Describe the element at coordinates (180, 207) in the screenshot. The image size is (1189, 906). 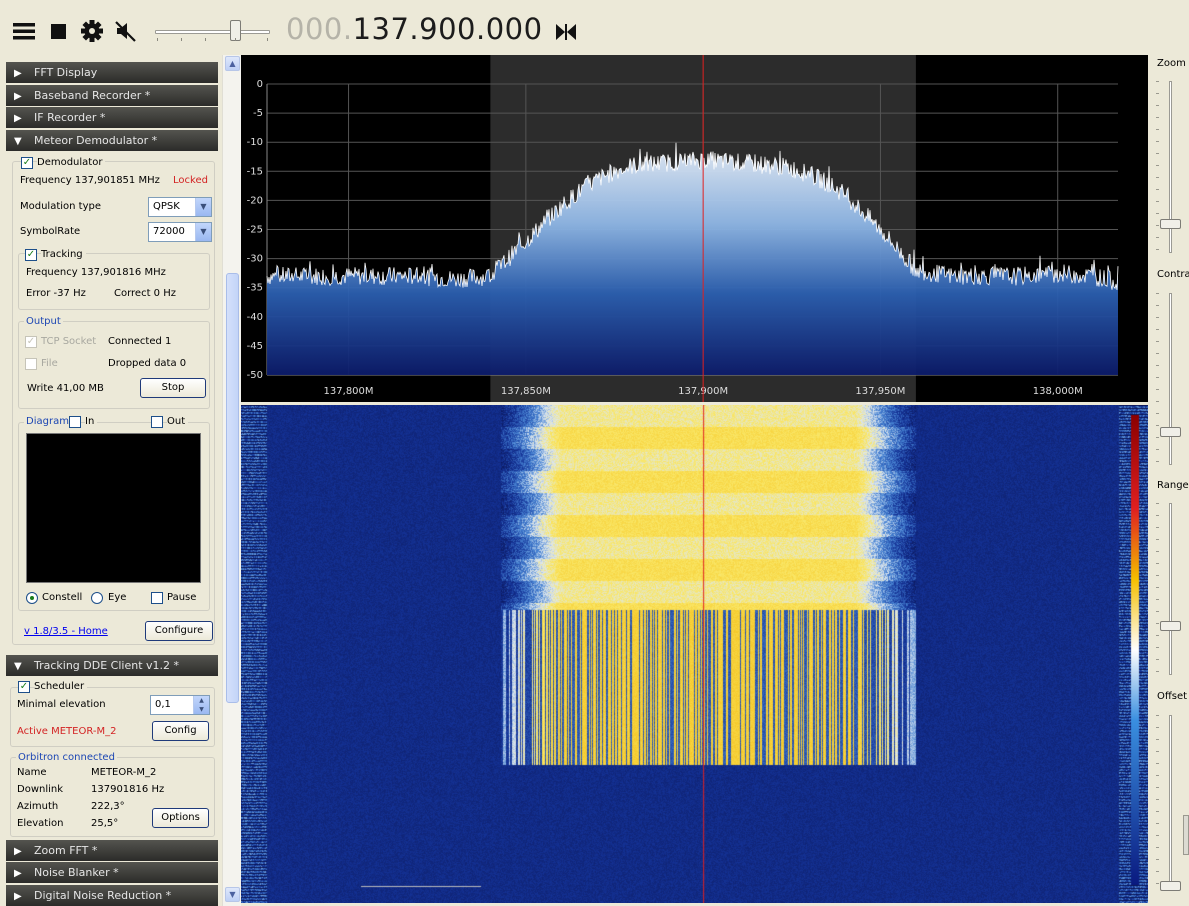
I see `modulation-type-select: QPSK ▼` at that location.